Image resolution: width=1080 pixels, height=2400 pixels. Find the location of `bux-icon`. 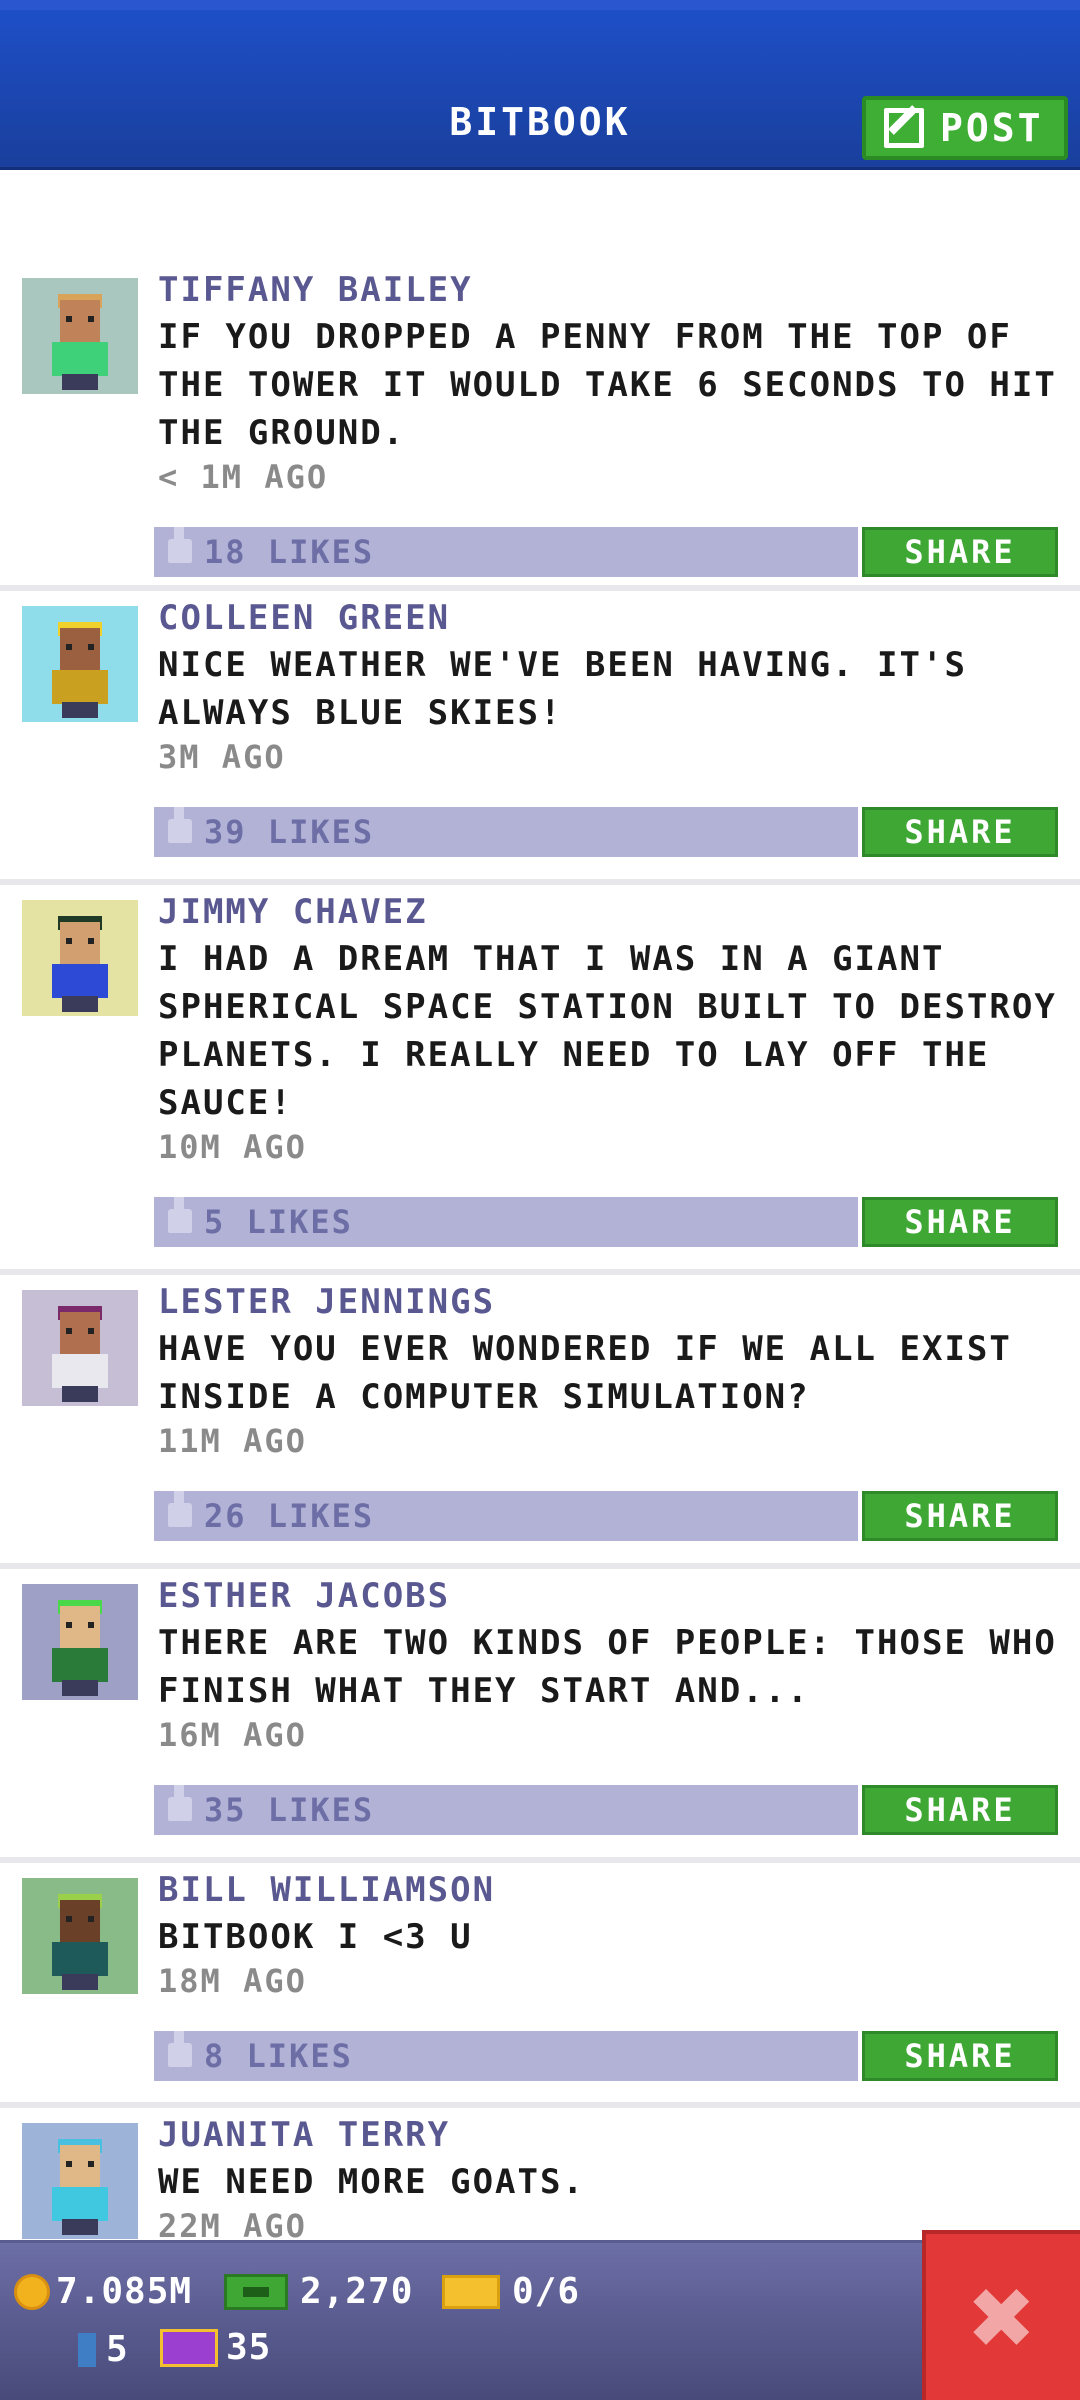

bux-icon is located at coordinates (256, 2291).